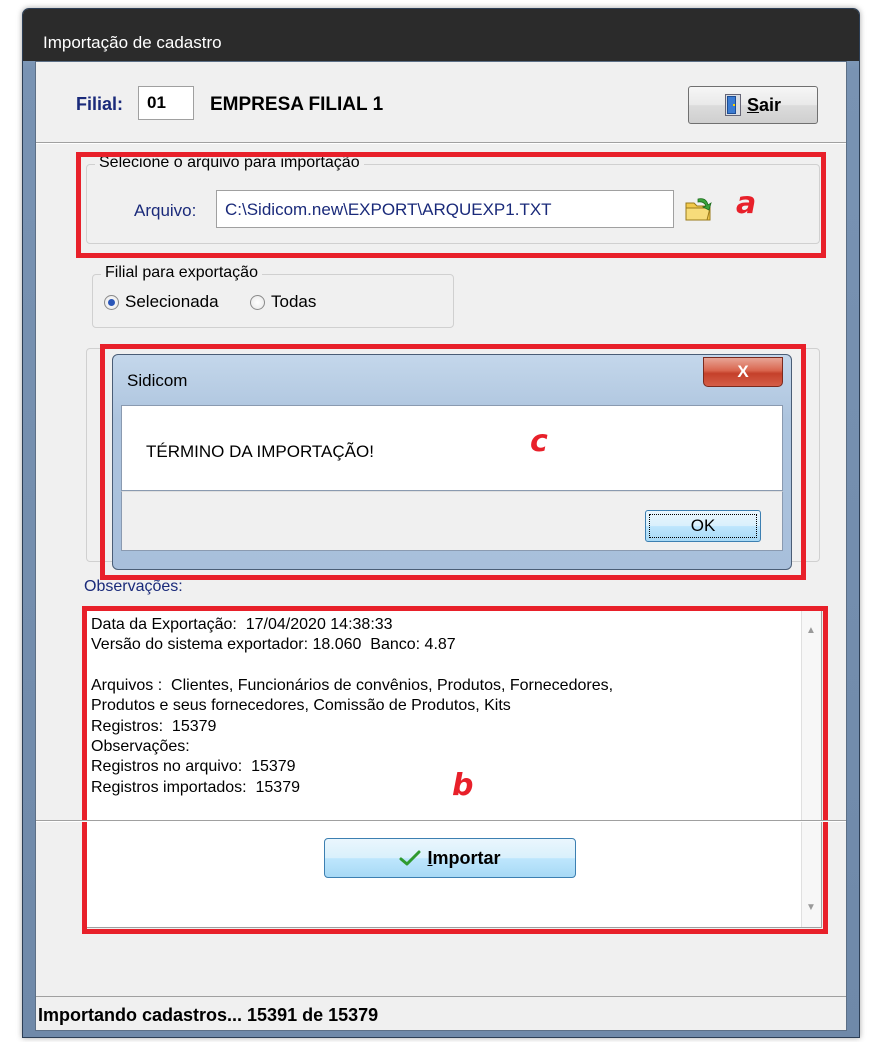  Describe the element at coordinates (297, 104) in the screenshot. I see `empresa-name: EMPRESA FILIAL 1` at that location.